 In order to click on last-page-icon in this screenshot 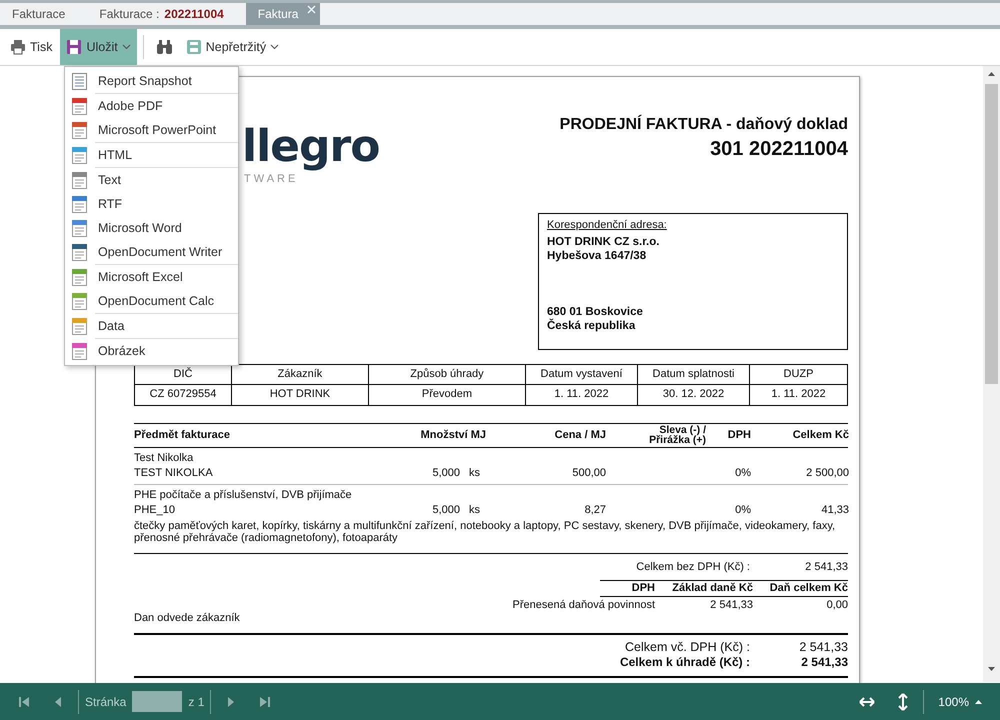, I will do `click(265, 701)`.